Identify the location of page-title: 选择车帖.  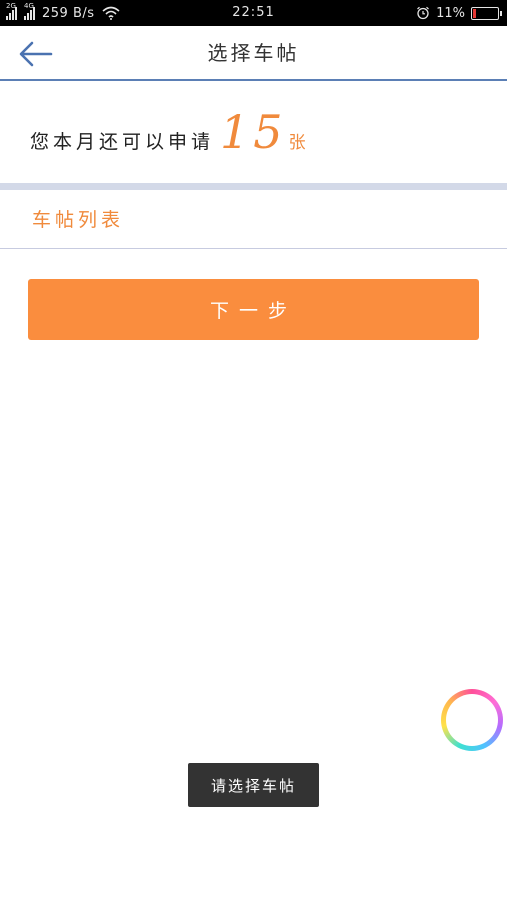
(253, 53).